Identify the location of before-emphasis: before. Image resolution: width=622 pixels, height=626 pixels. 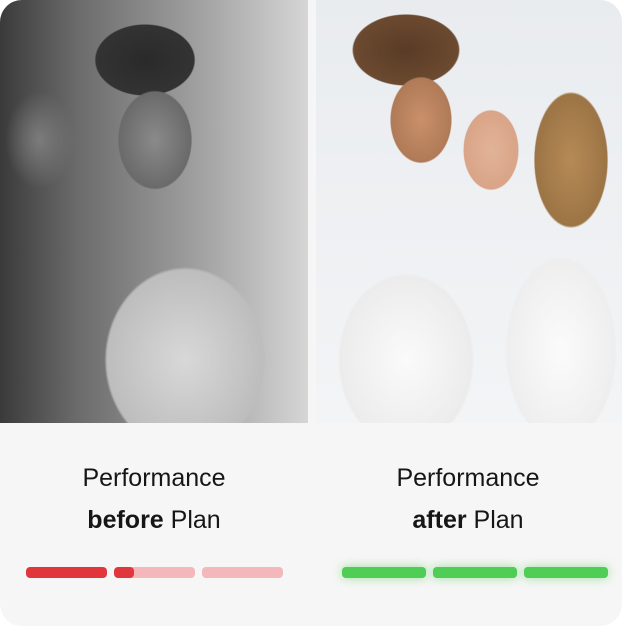
(125, 520).